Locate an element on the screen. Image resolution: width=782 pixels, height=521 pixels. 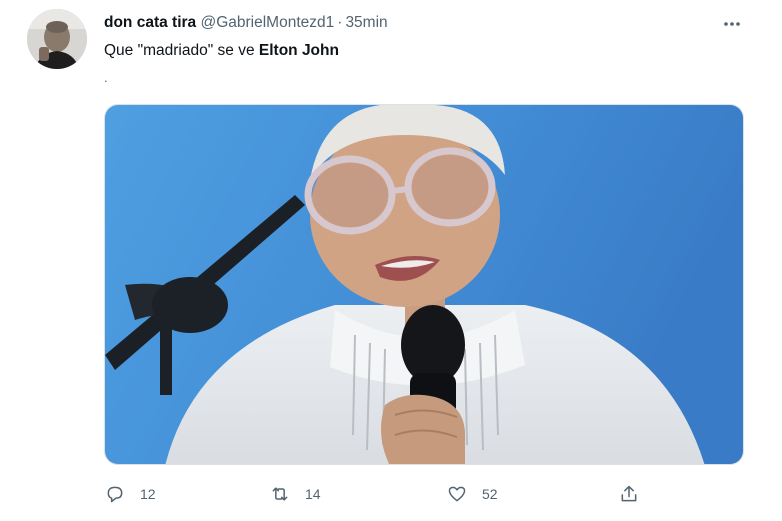
reply-icon is located at coordinates (115, 494).